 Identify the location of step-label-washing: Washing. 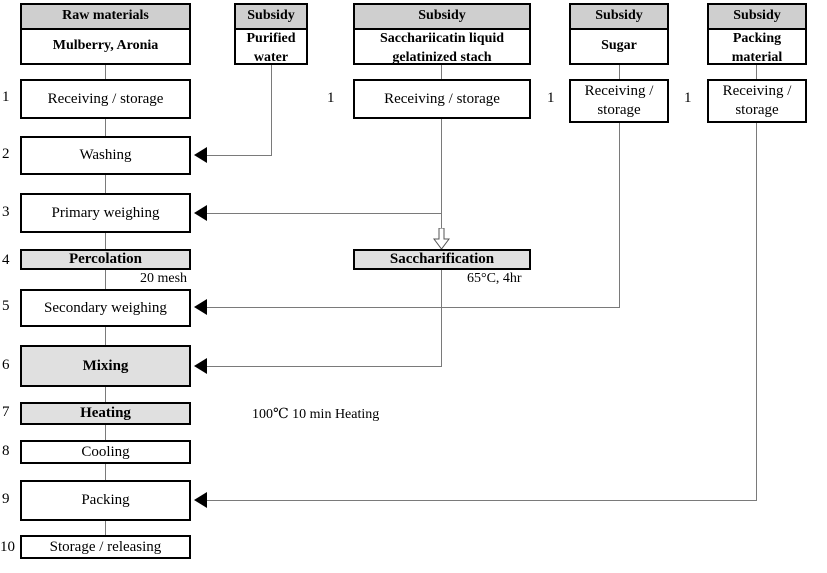
(105, 155).